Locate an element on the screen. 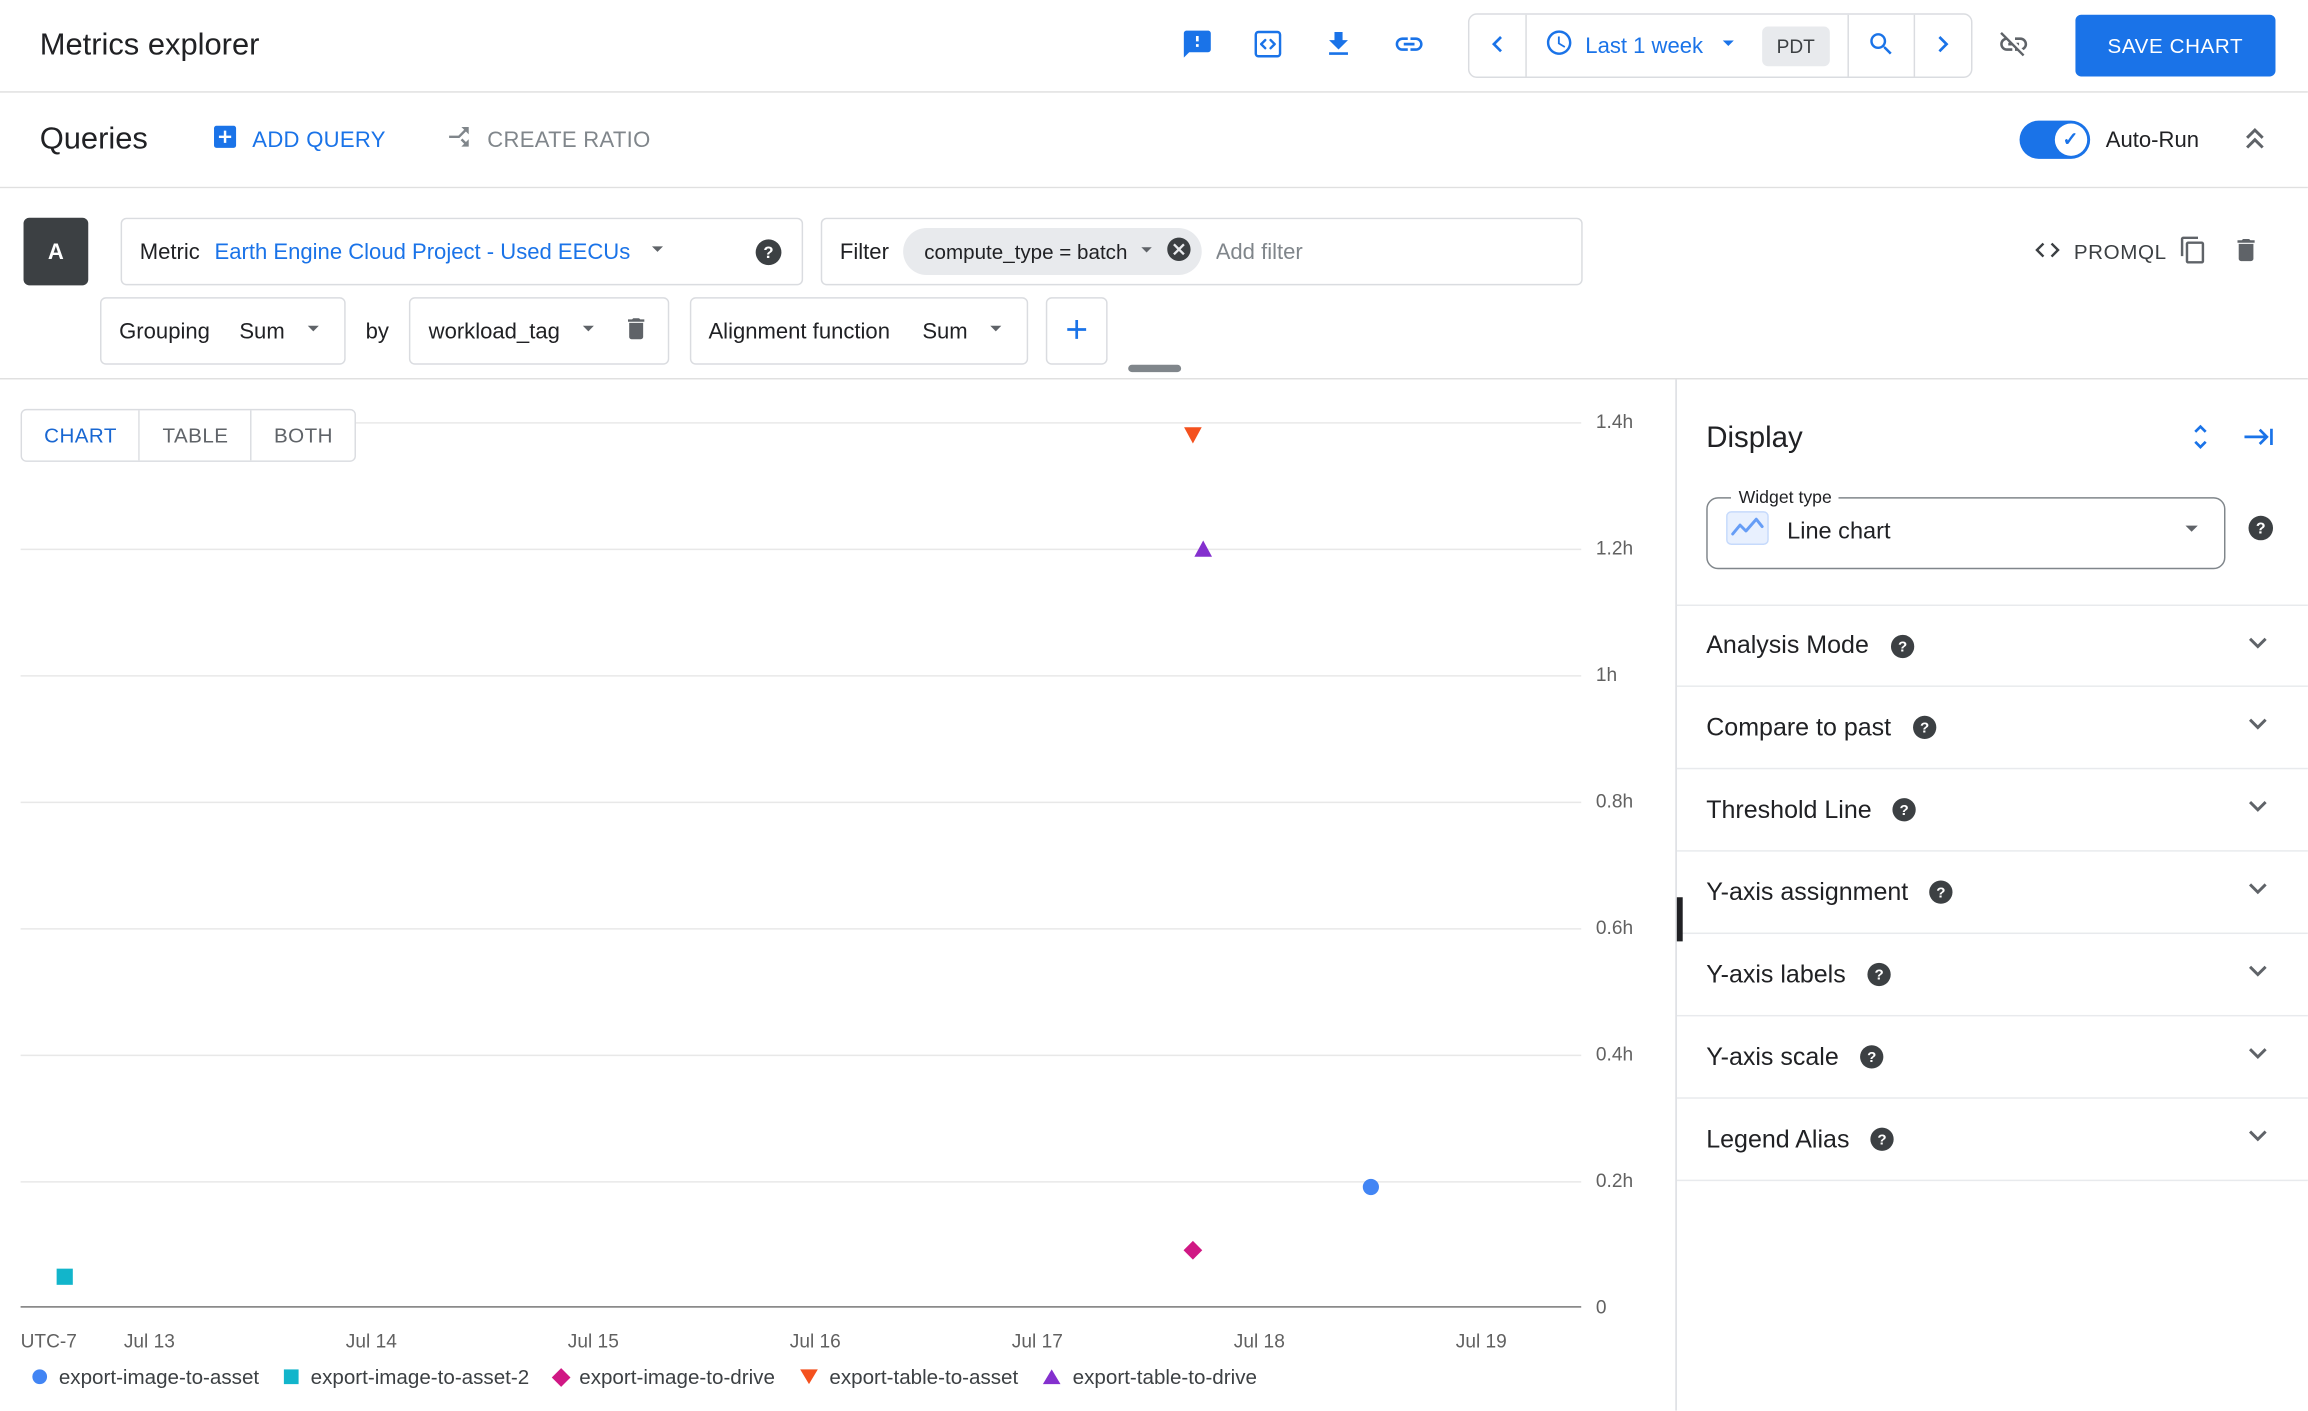 The height and width of the screenshot is (1411, 2308). grouping-label: Grouping is located at coordinates (164, 331).